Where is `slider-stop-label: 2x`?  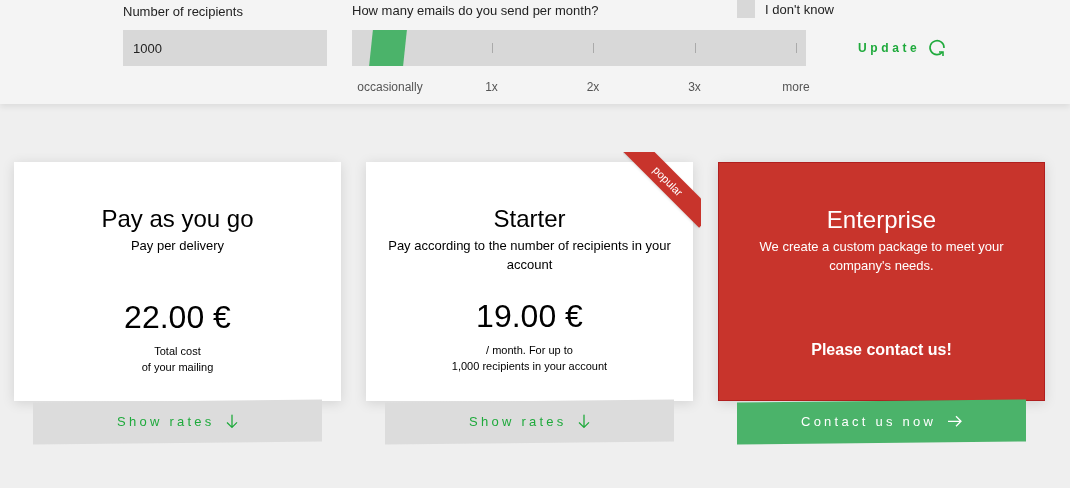
slider-stop-label: 2x is located at coordinates (593, 87).